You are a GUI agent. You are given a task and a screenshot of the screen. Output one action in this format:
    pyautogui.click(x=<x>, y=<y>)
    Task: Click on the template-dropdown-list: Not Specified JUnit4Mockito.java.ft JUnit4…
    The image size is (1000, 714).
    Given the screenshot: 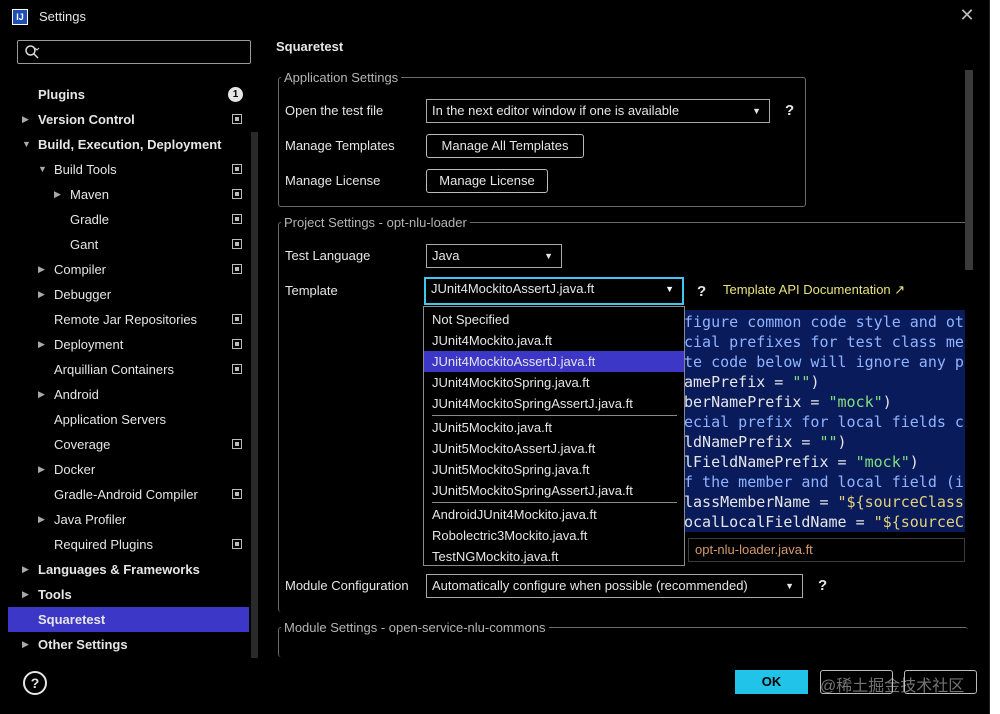 What is the action you would take?
    pyautogui.click(x=554, y=436)
    